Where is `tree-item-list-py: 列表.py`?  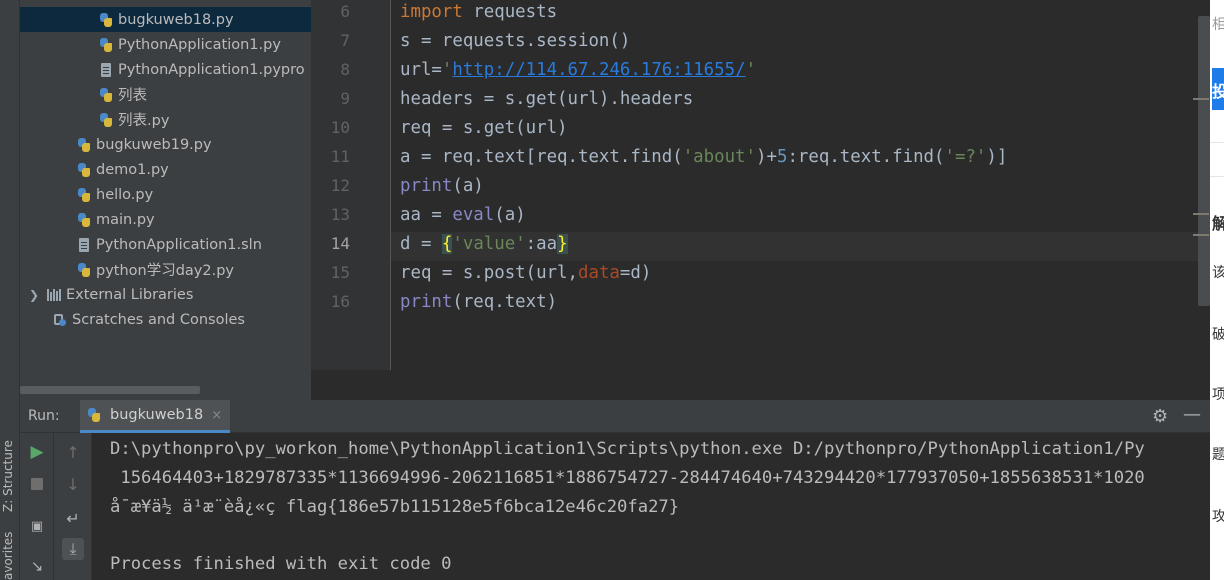
tree-item-list-py: 列表.py is located at coordinates (165, 119).